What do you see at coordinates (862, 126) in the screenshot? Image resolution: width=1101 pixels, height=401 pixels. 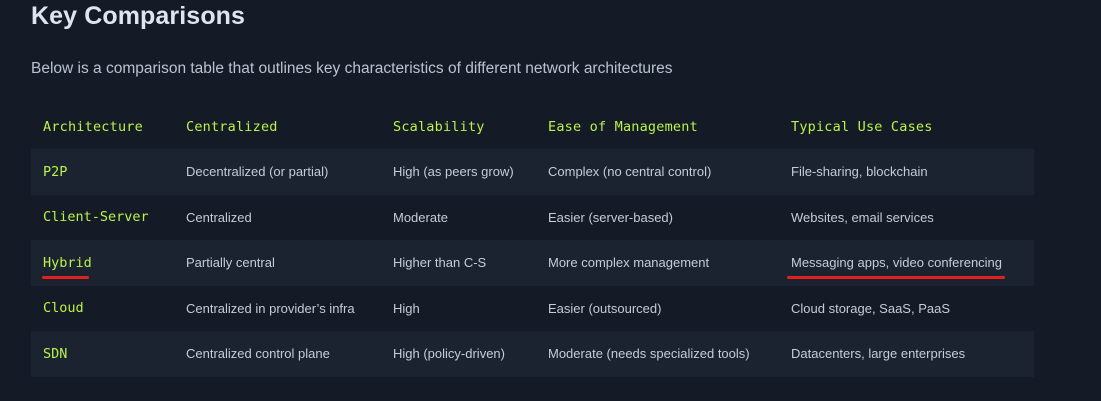 I see `header-typical-use-cases: Typical Use Cases` at bounding box center [862, 126].